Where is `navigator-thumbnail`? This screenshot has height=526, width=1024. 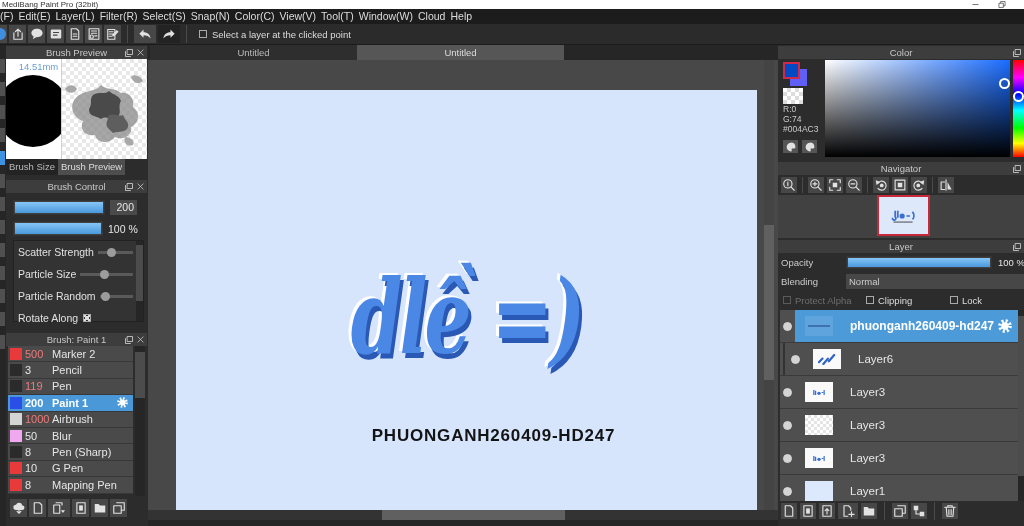
navigator-thumbnail is located at coordinates (903, 215).